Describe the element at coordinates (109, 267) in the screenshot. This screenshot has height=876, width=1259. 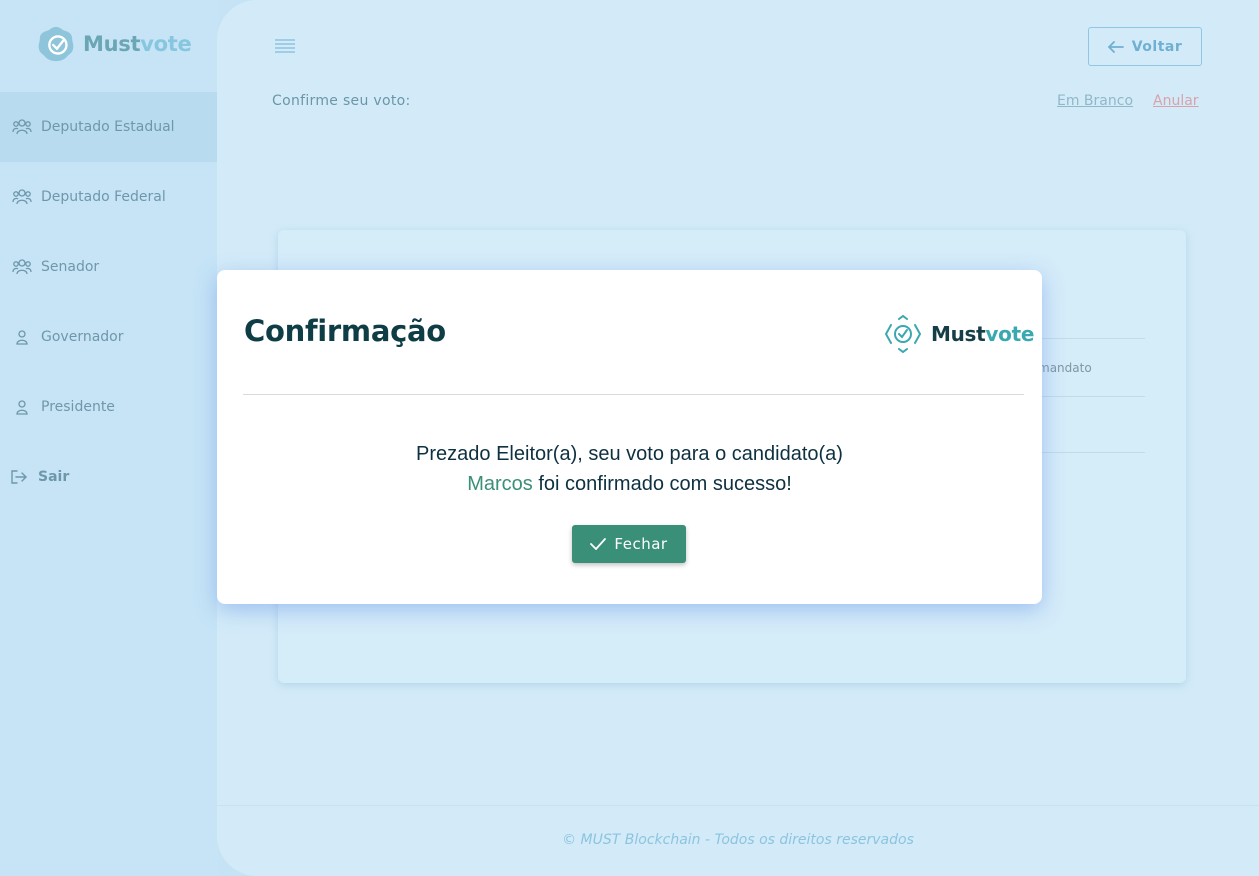
I see `sidebar-item-senador: Senador` at that location.